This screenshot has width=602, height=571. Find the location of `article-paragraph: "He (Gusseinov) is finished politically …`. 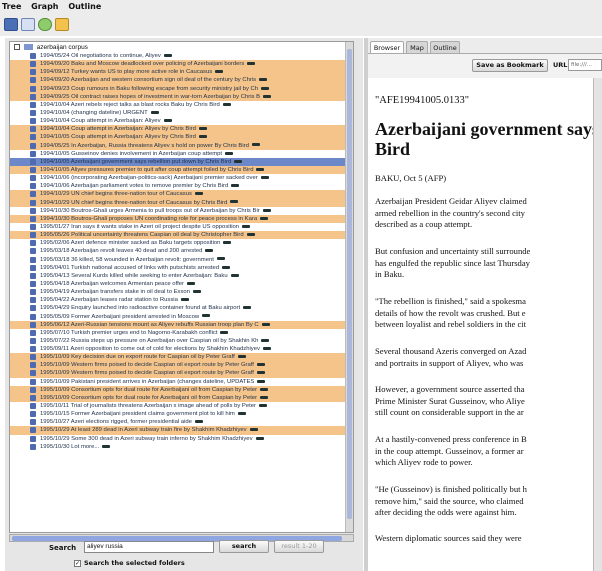

article-paragraph: "He (Gusseinov) is finished politically … is located at coordinates (451, 501).